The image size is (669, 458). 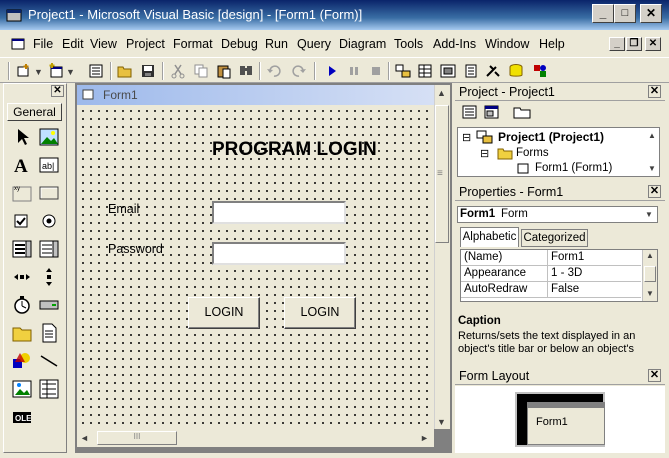 What do you see at coordinates (22, 165) in the screenshot?
I see `label-icon: A` at bounding box center [22, 165].